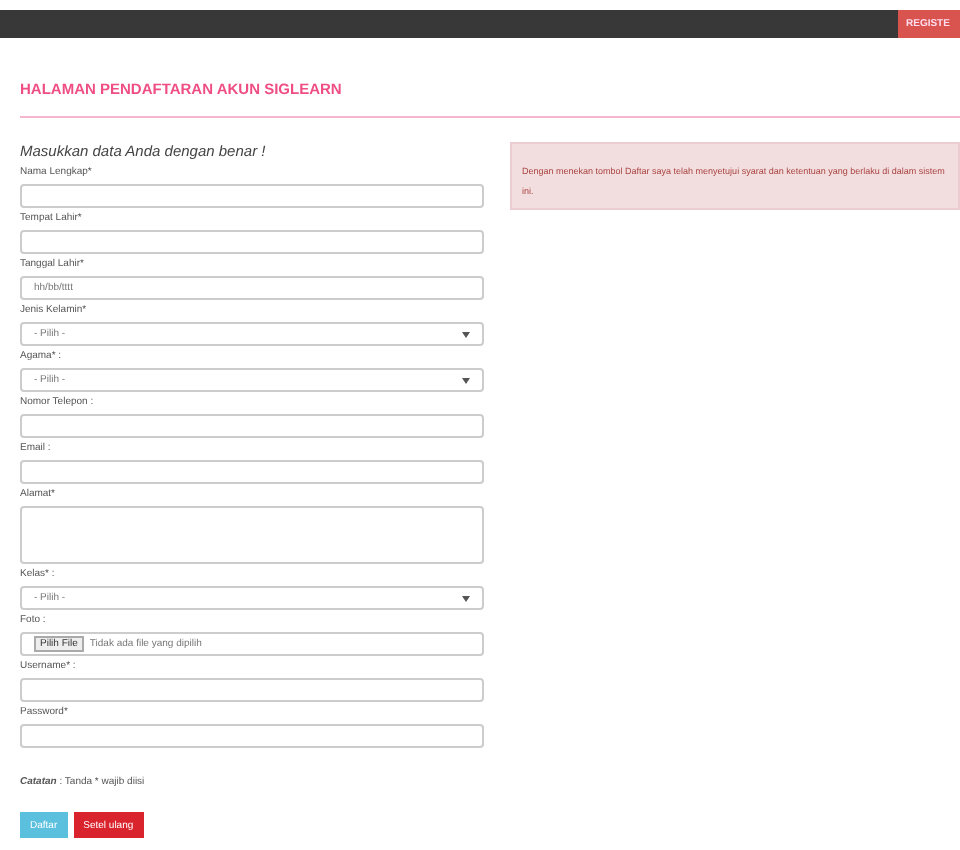 This screenshot has height=850, width=960. I want to click on textarea-field, so click(252, 535).